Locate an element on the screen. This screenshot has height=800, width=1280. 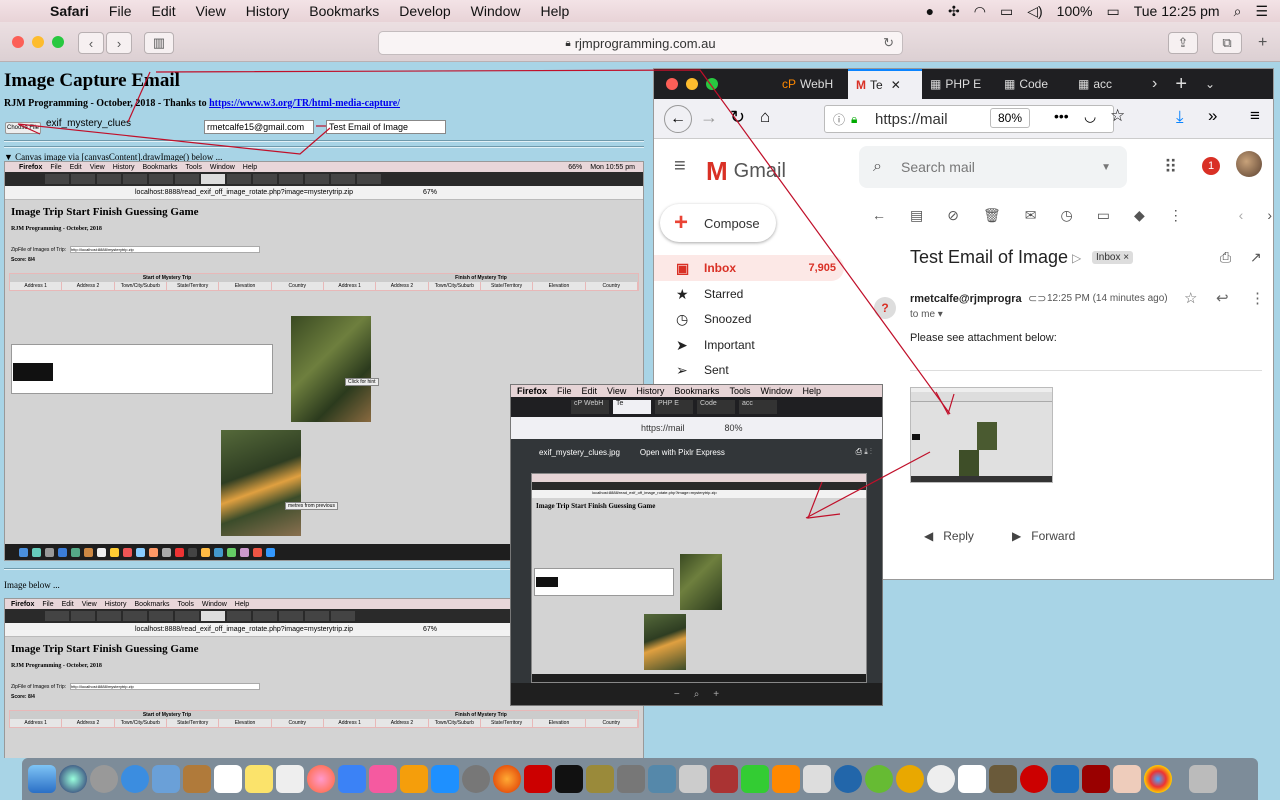
remove-label-icon: × is located at coordinates (1126, 257).